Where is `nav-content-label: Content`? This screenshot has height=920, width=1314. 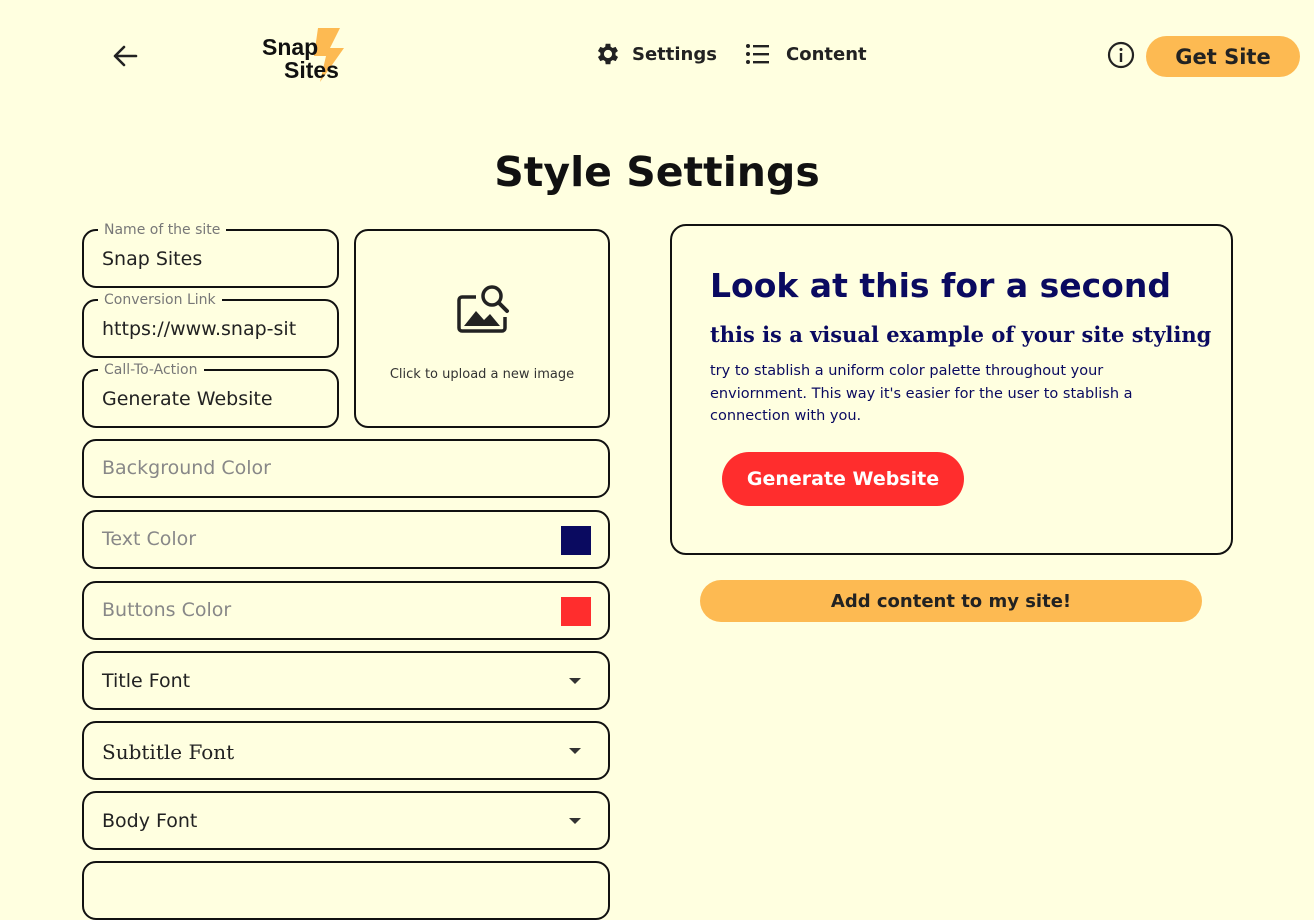 nav-content-label: Content is located at coordinates (826, 54).